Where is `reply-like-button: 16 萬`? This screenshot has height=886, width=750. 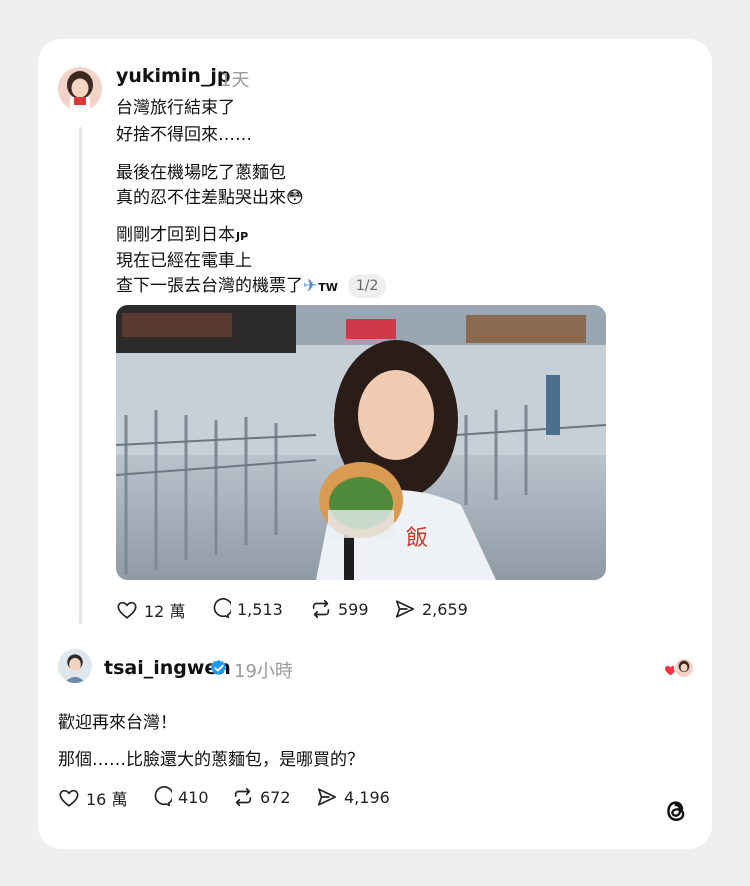 reply-like-button: 16 萬 is located at coordinates (92, 798).